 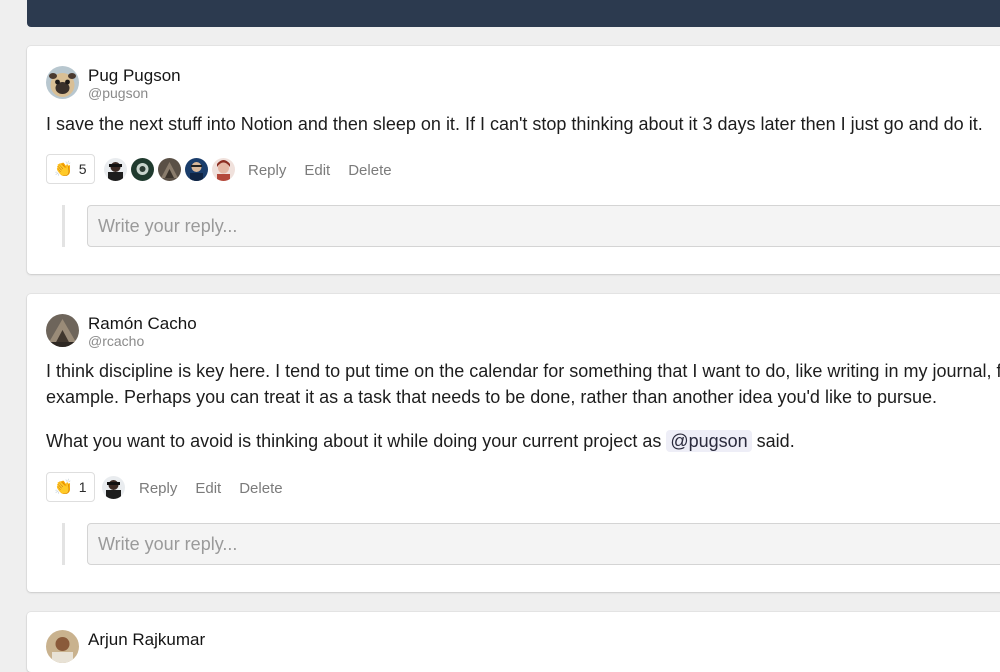 I want to click on comment-author-handle: @rcacho, so click(x=116, y=341).